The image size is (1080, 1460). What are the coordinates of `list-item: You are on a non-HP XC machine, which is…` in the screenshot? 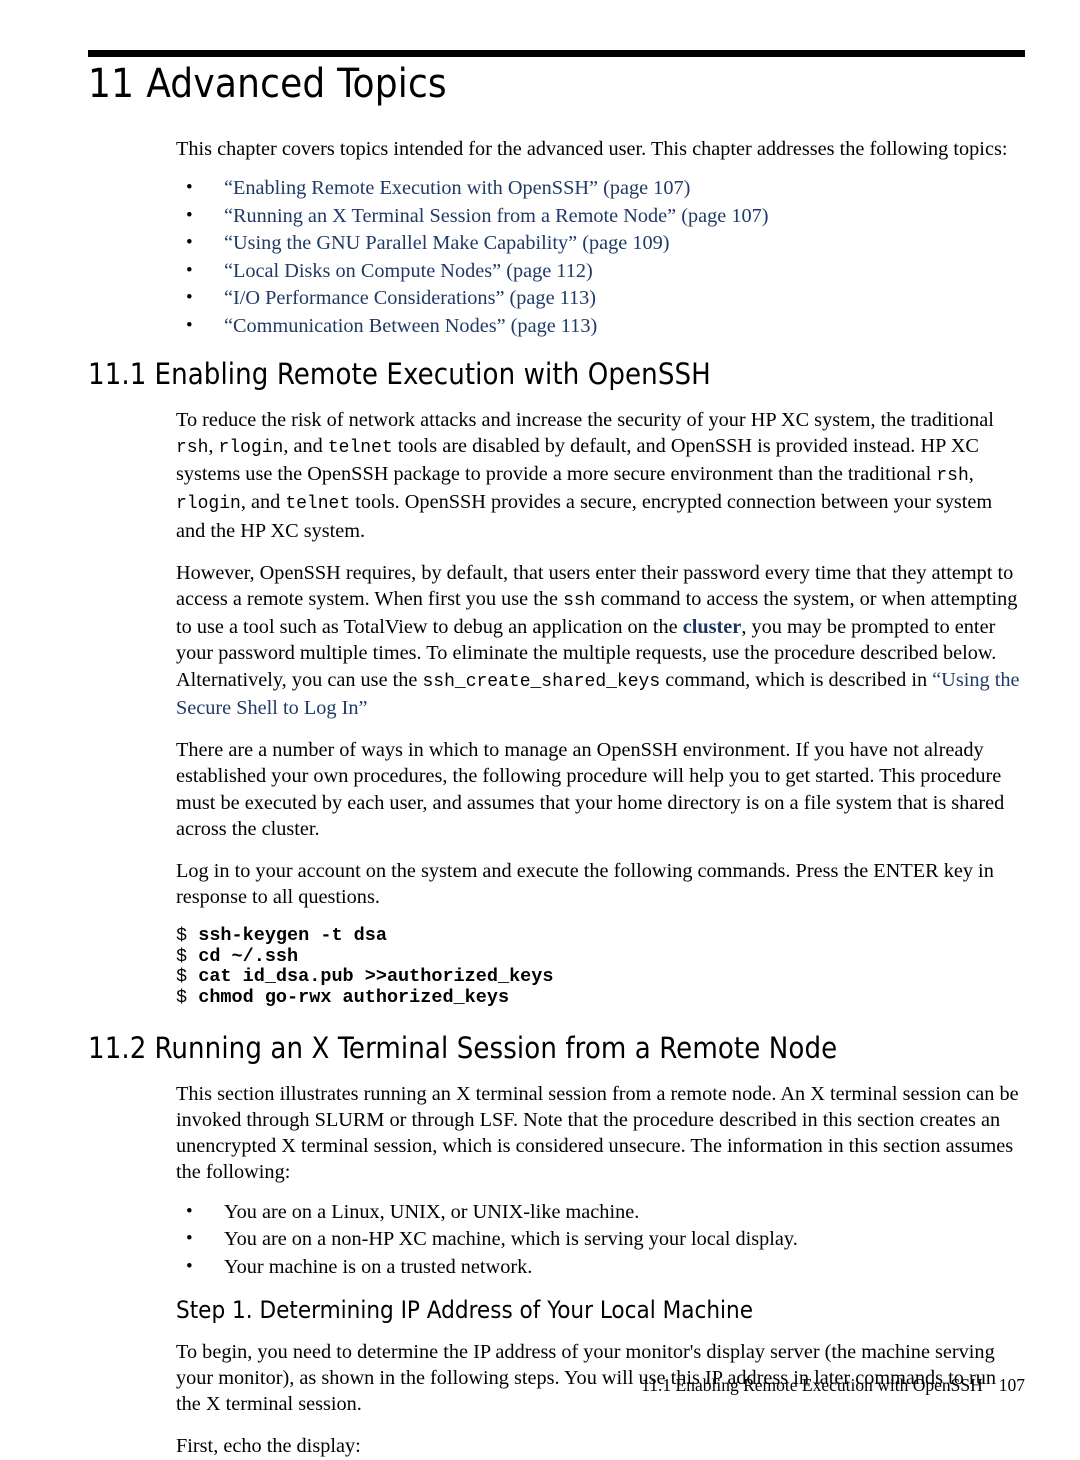 It's located at (600, 1239).